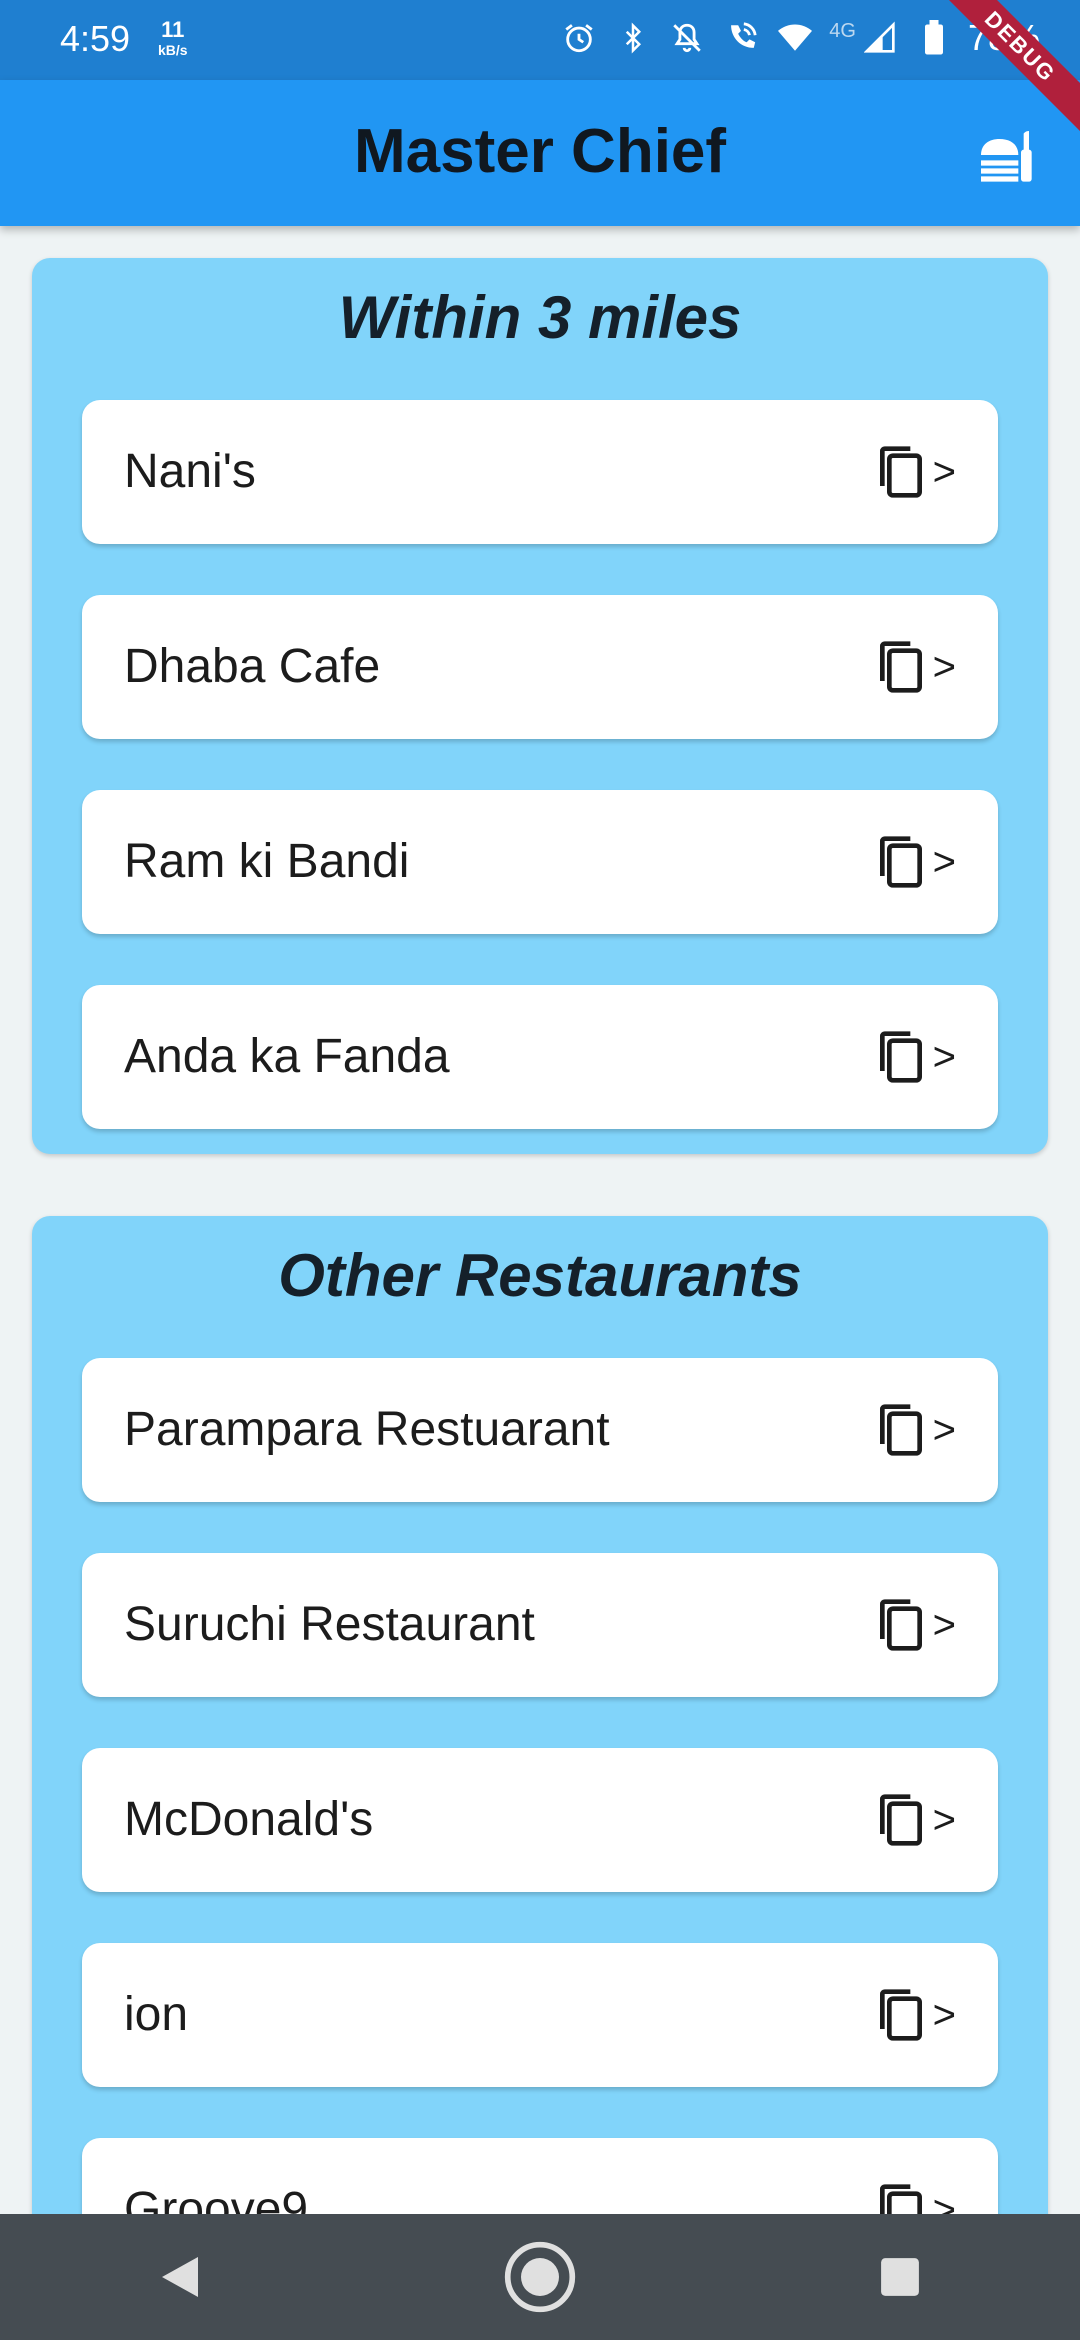  I want to click on restaurant-name: Parampara Restuarant, so click(367, 1429).